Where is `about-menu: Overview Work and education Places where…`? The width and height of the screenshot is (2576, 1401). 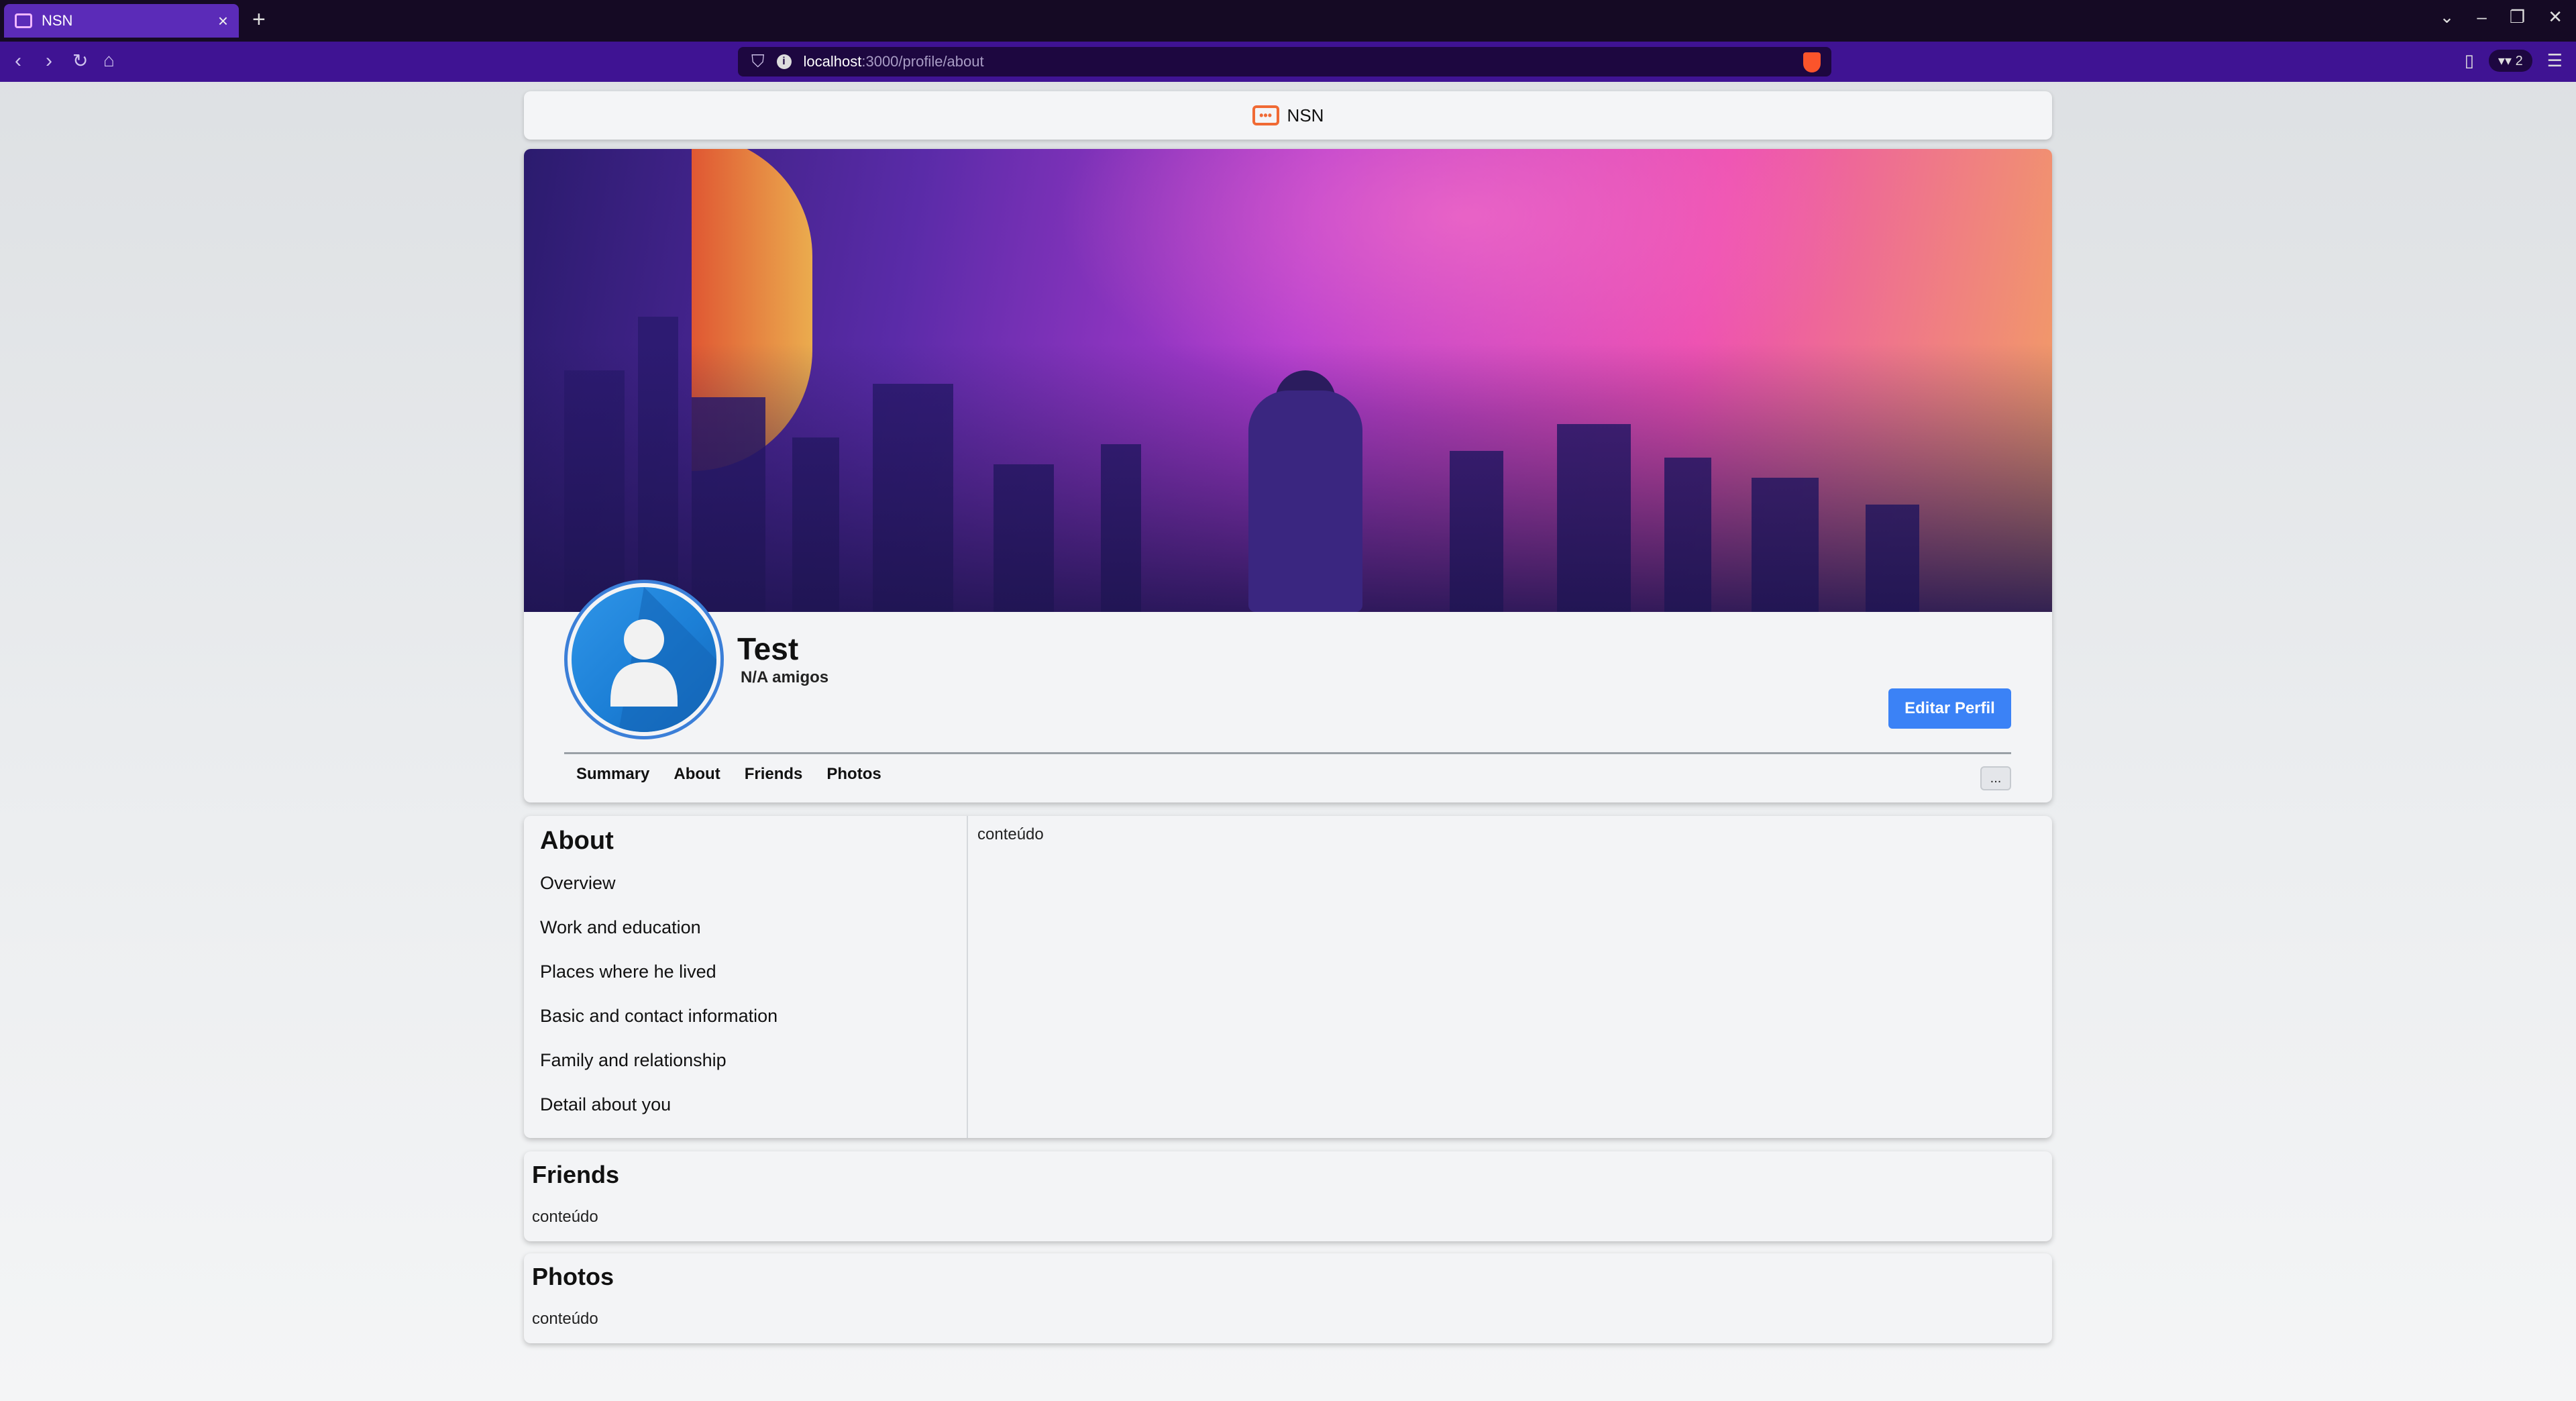 about-menu: Overview Work and education Places where… is located at coordinates (658, 1005).